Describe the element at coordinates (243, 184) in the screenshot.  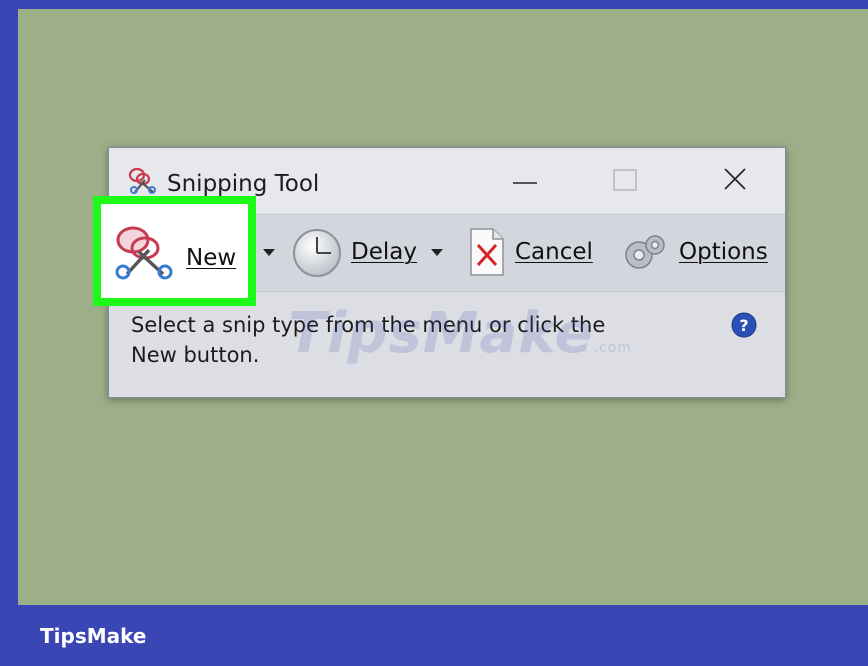
I see `window-title: Snipping Tool` at that location.